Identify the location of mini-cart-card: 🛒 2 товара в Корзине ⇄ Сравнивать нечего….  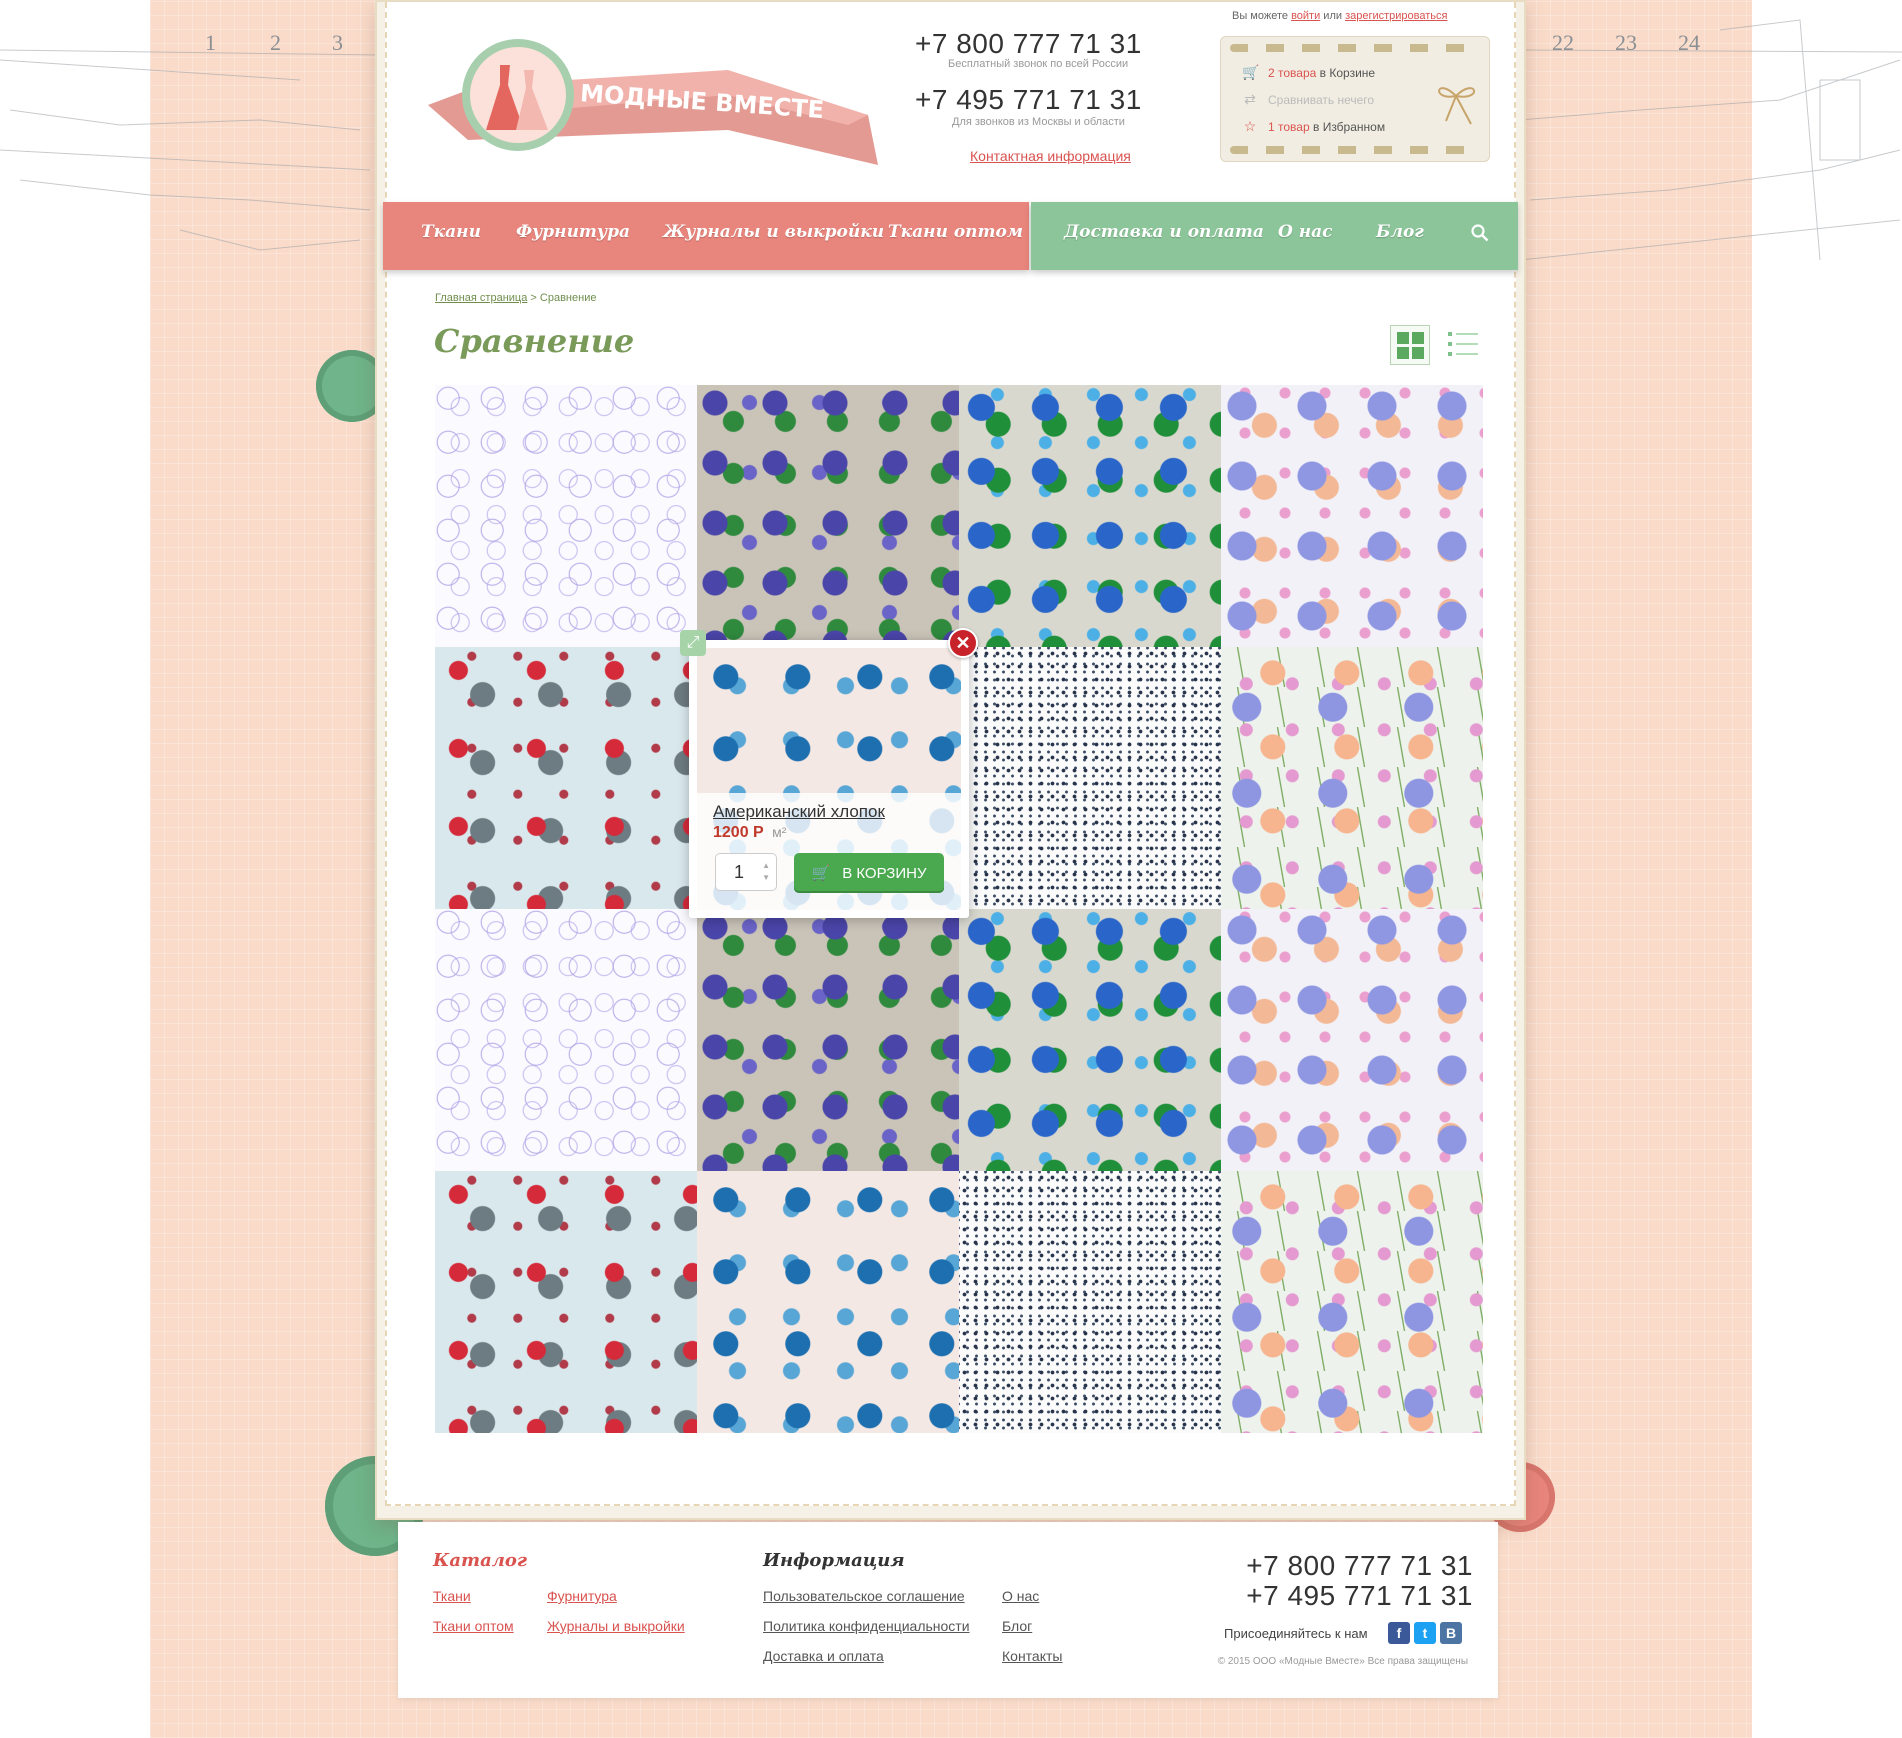
(1355, 99).